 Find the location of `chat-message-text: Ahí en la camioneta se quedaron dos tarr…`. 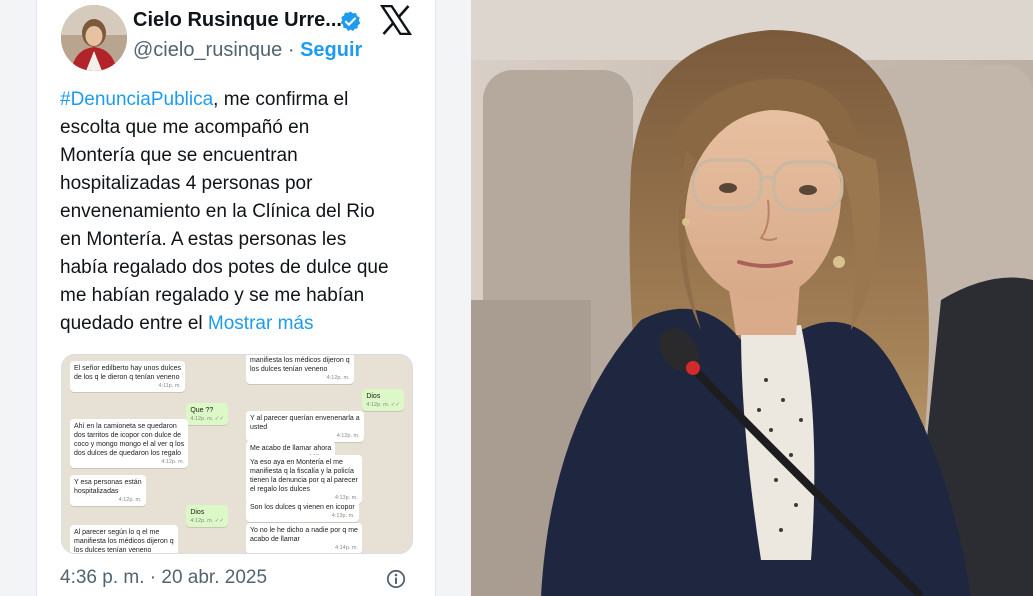

chat-message-text: Ahí en la camioneta se quedaron dos tarr… is located at coordinates (129, 440).